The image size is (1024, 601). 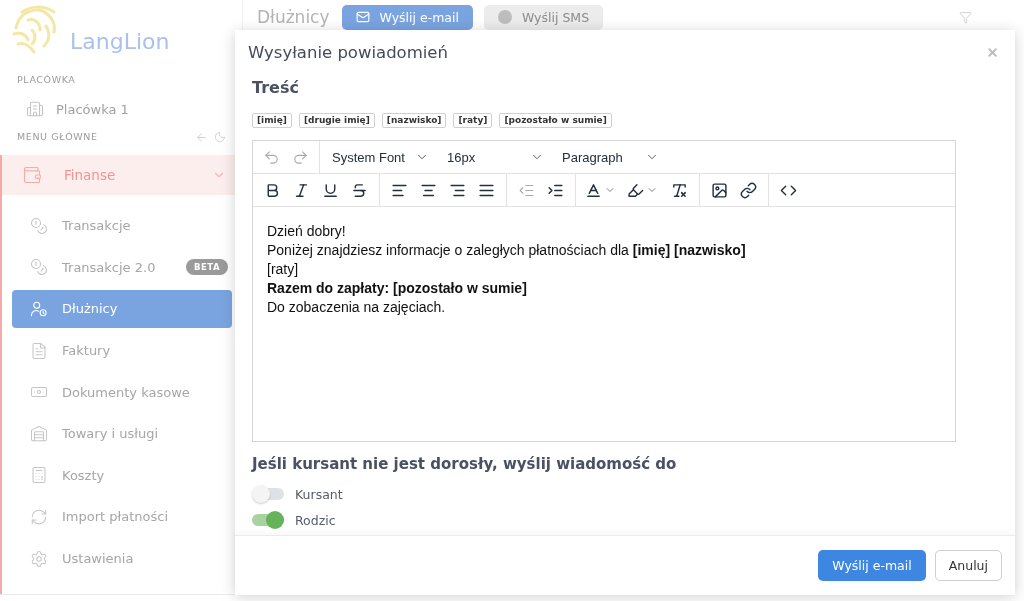 I want to click on text-line: Do zobaczenia na zajęciach., so click(x=356, y=307).